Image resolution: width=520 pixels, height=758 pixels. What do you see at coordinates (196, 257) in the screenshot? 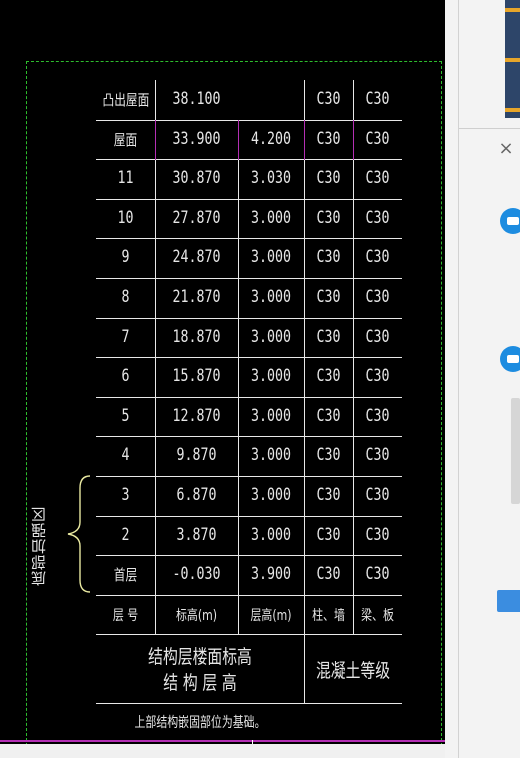
I see `table-cell: 24.870` at bounding box center [196, 257].